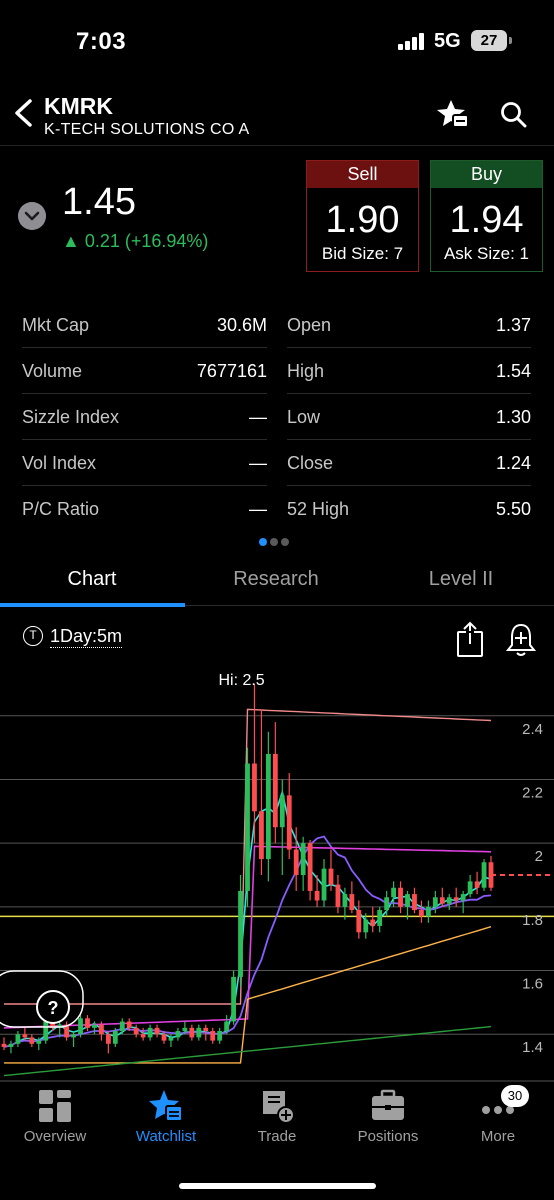 Image resolution: width=554 pixels, height=1200 pixels. What do you see at coordinates (144, 325) in the screenshot?
I see `stat-row: Mkt Cap 30.6M` at bounding box center [144, 325].